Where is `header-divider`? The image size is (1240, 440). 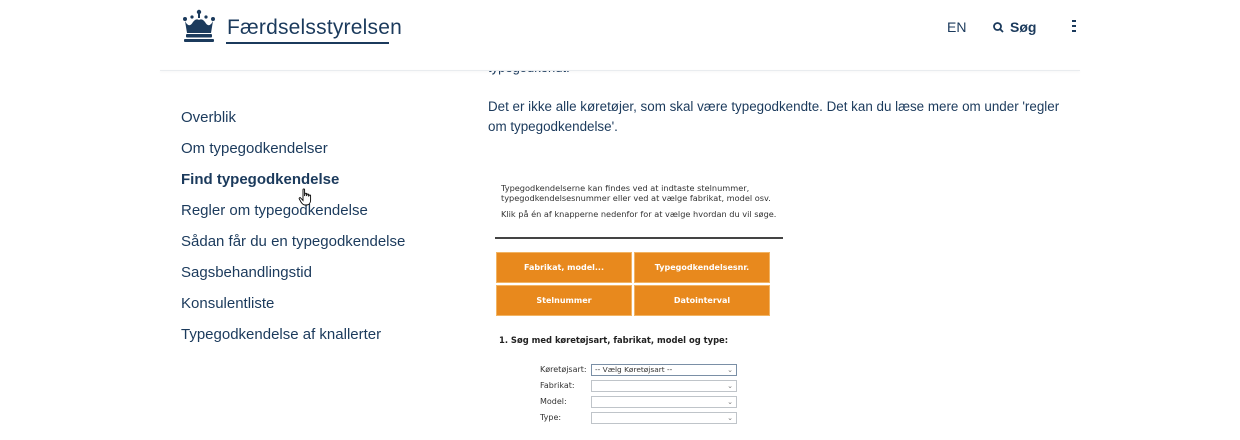 header-divider is located at coordinates (620, 70).